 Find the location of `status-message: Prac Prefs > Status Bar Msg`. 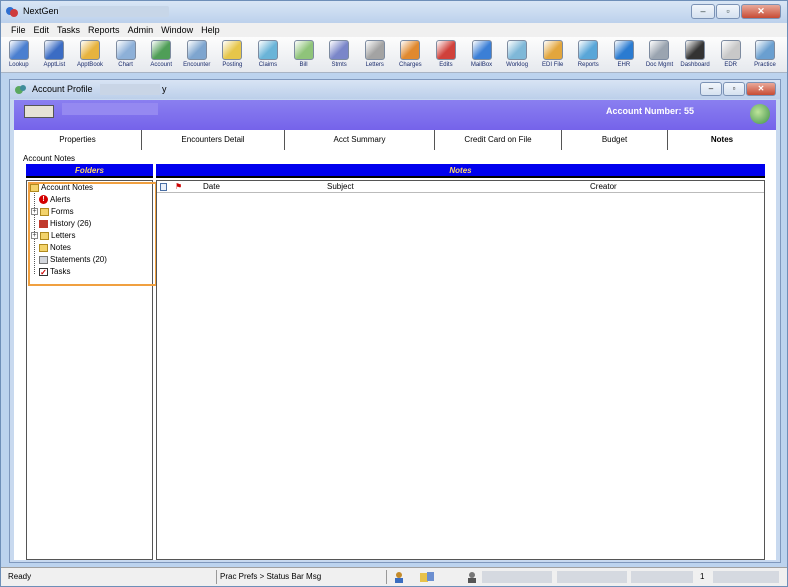

status-message: Prac Prefs > Status Bar Msg is located at coordinates (302, 577).